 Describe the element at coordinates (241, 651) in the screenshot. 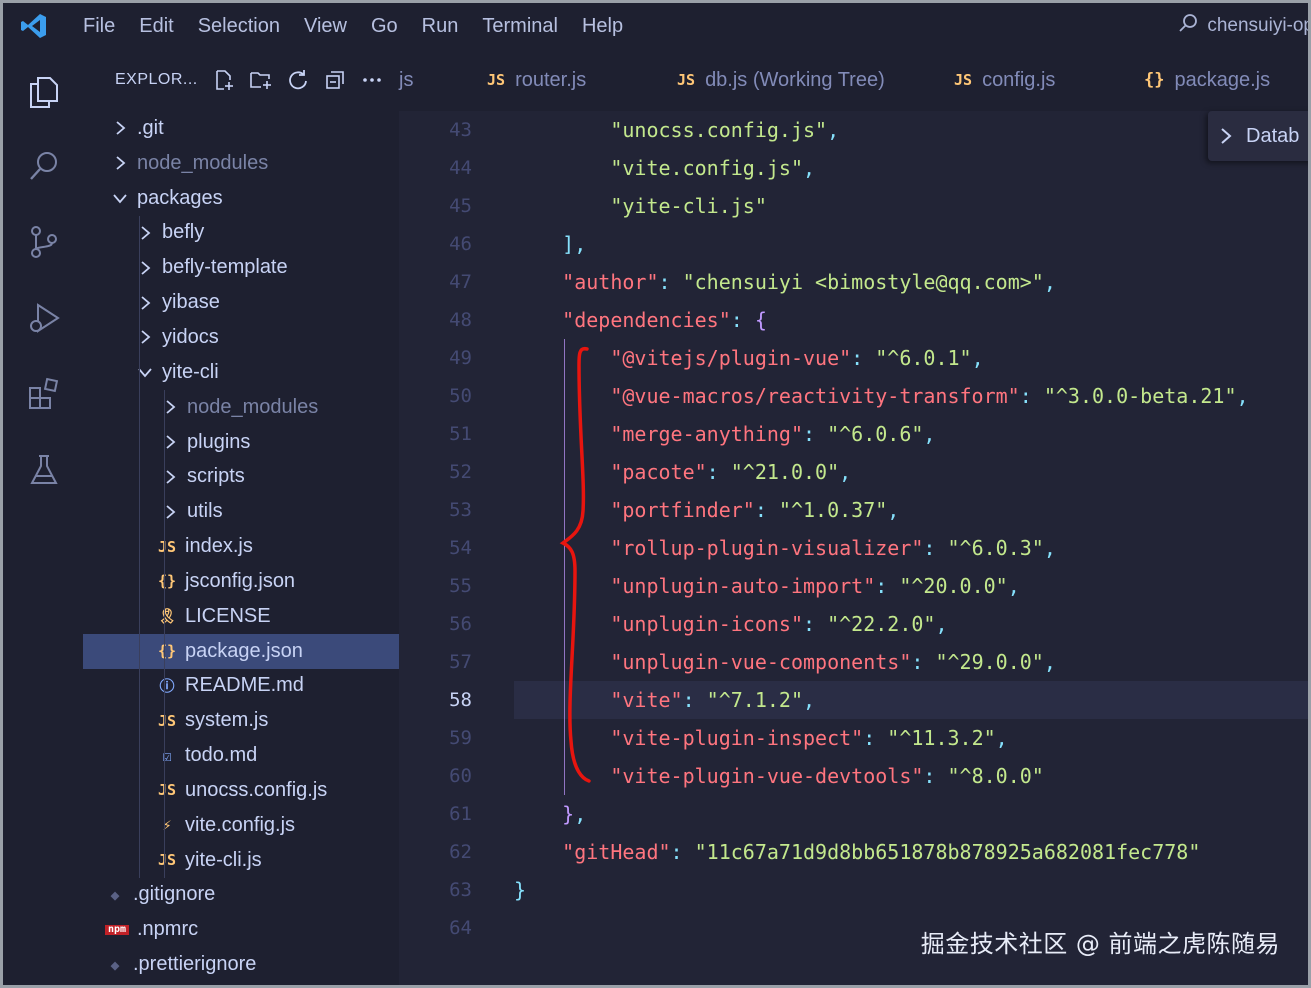

I see `tree-file: {} package.json` at that location.